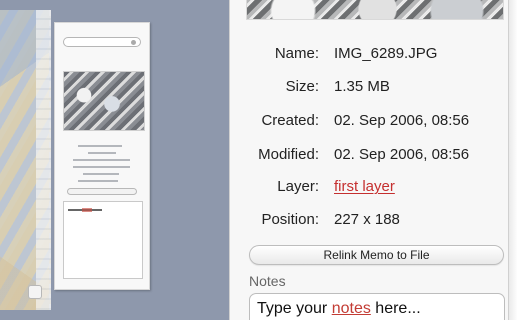 The image size is (517, 320). I want to click on modified-label: Modified:, so click(288, 154).